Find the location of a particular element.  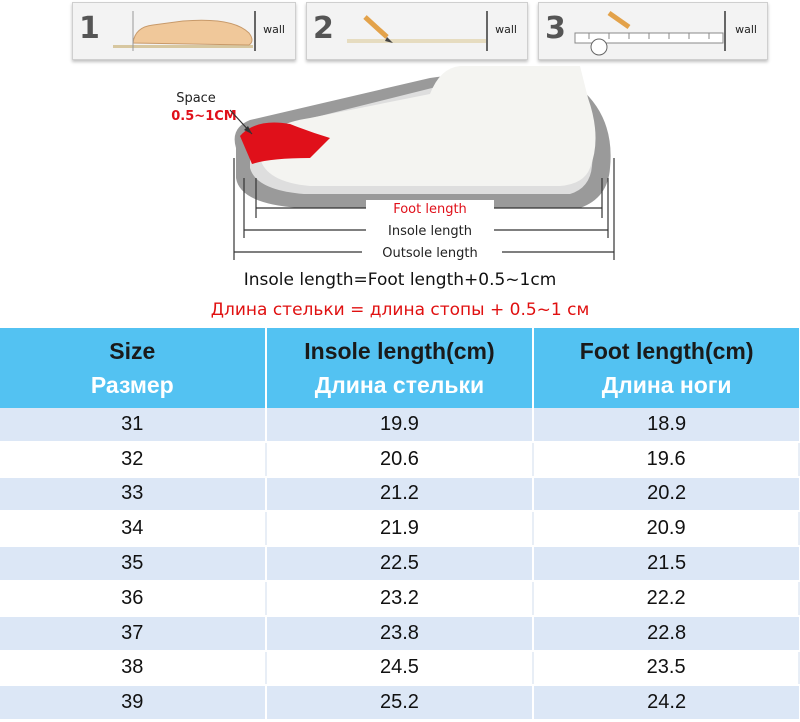

space-label: Space is located at coordinates (196, 98).